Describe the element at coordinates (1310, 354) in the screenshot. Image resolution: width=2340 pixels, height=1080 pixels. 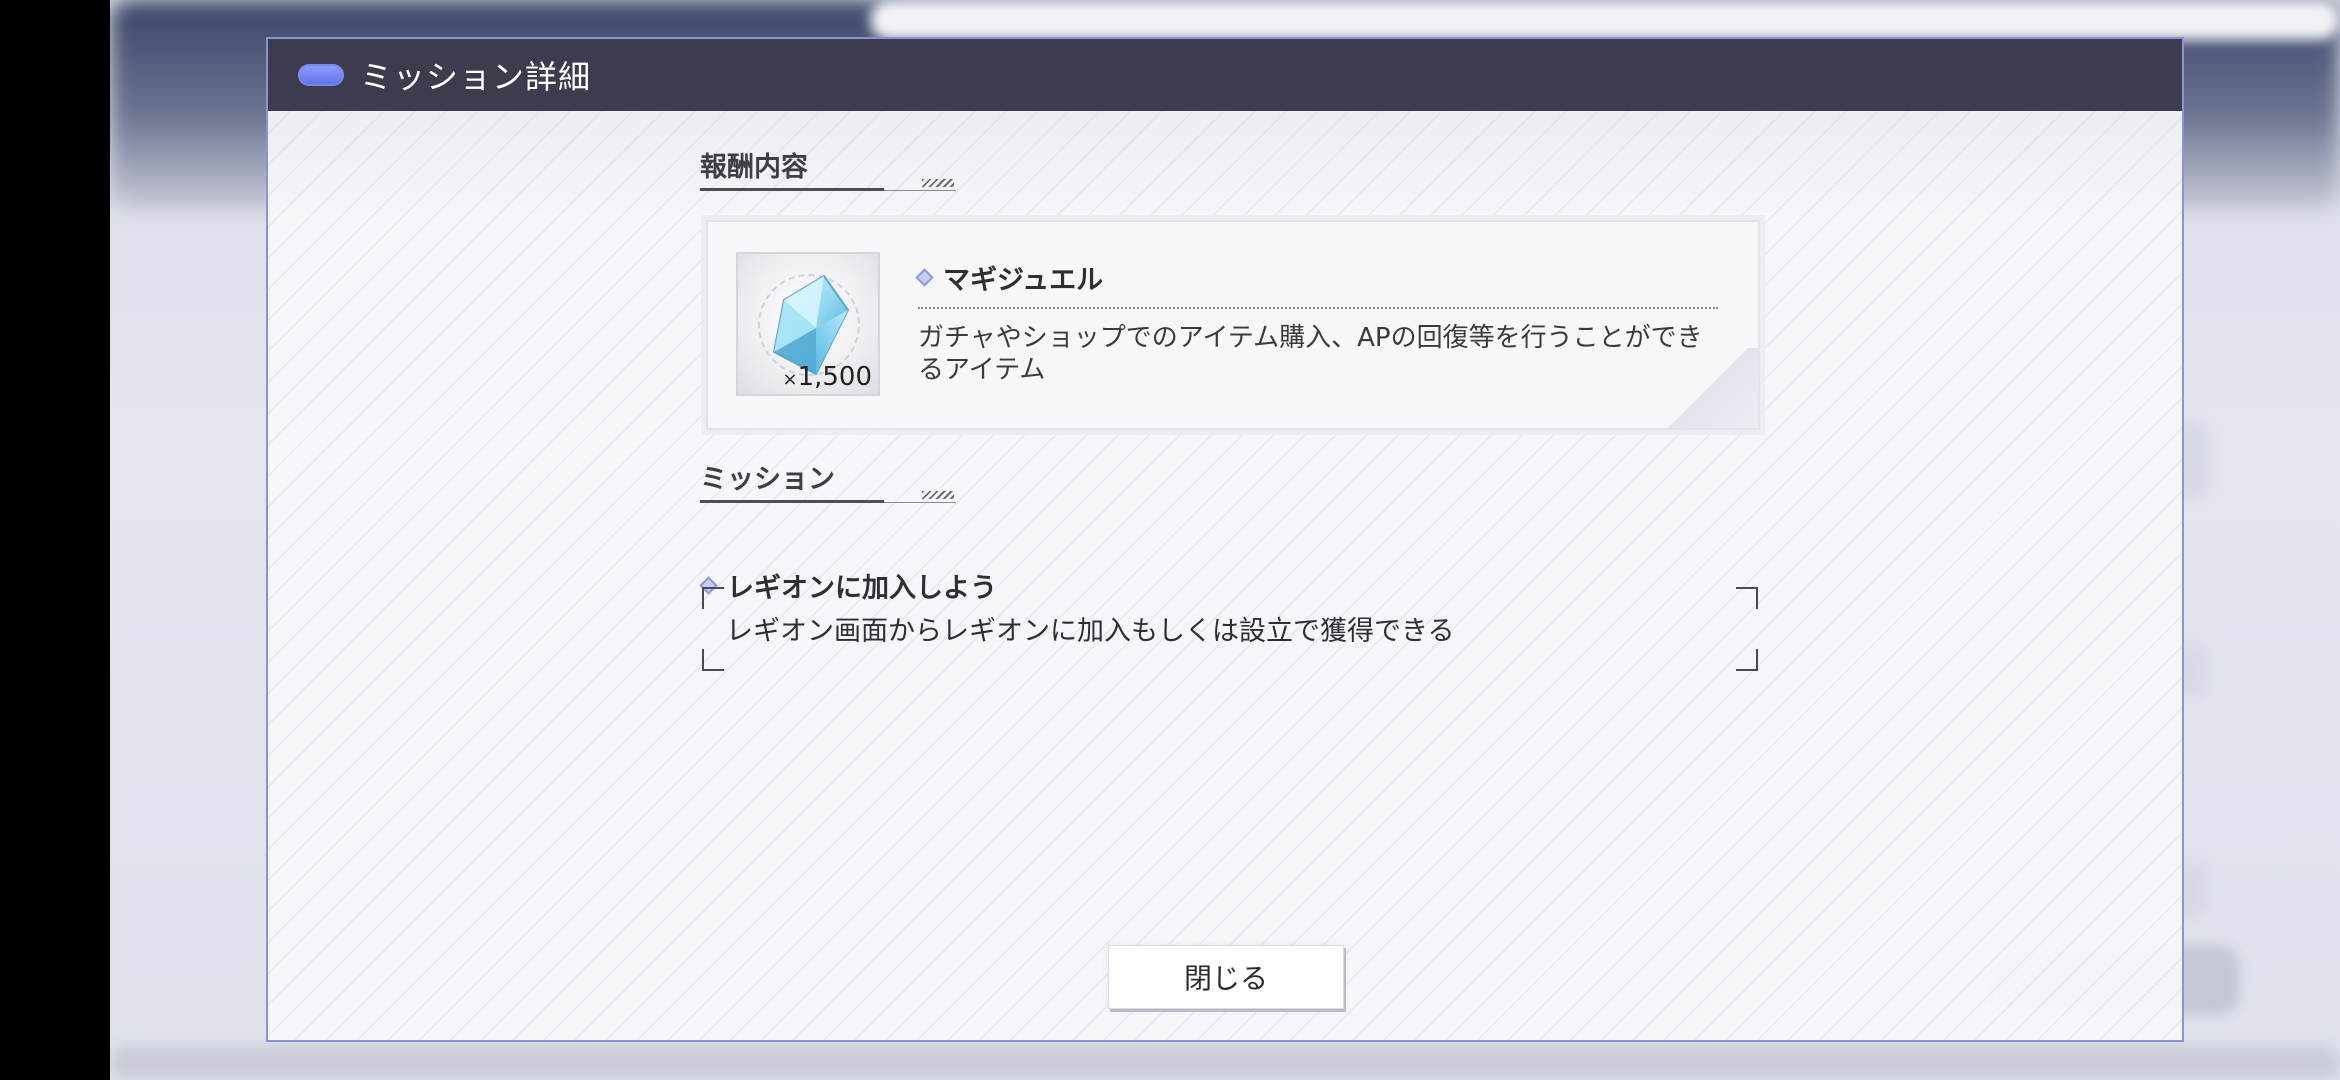
I see `item-description: ガチャやショップでのアイテム購入、APの回復等を行うことができるアイテム` at that location.